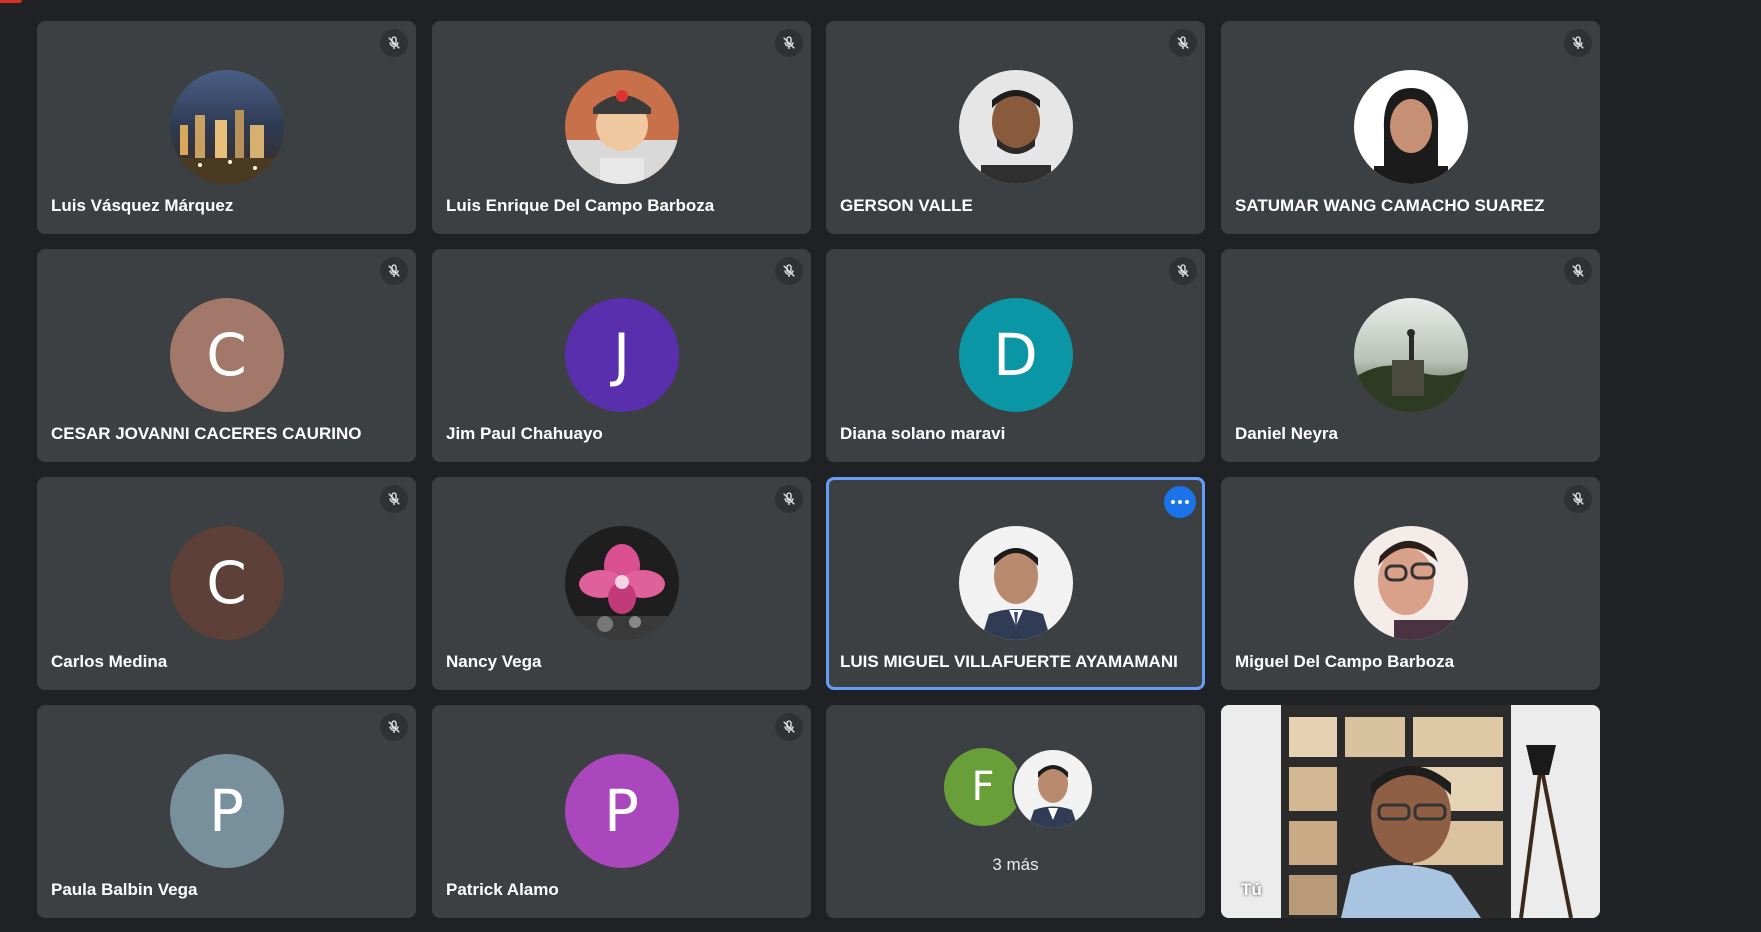 The height and width of the screenshot is (932, 1761). What do you see at coordinates (109, 661) in the screenshot?
I see `participant-name: Carlos Medina` at bounding box center [109, 661].